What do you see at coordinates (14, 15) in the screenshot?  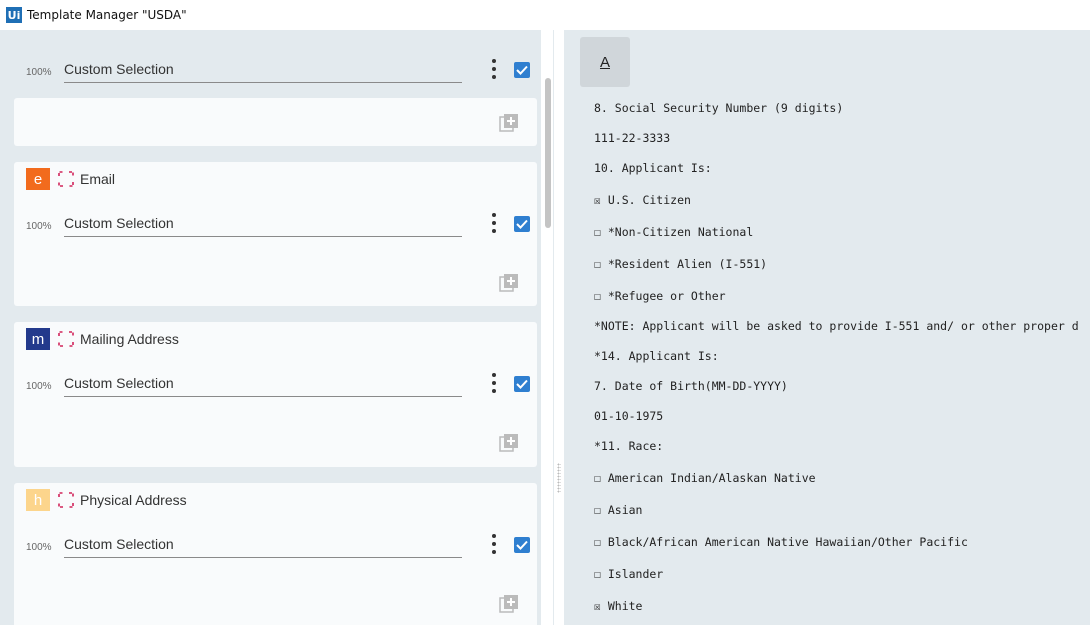 I see `uipath-logo-icon: Ui` at bounding box center [14, 15].